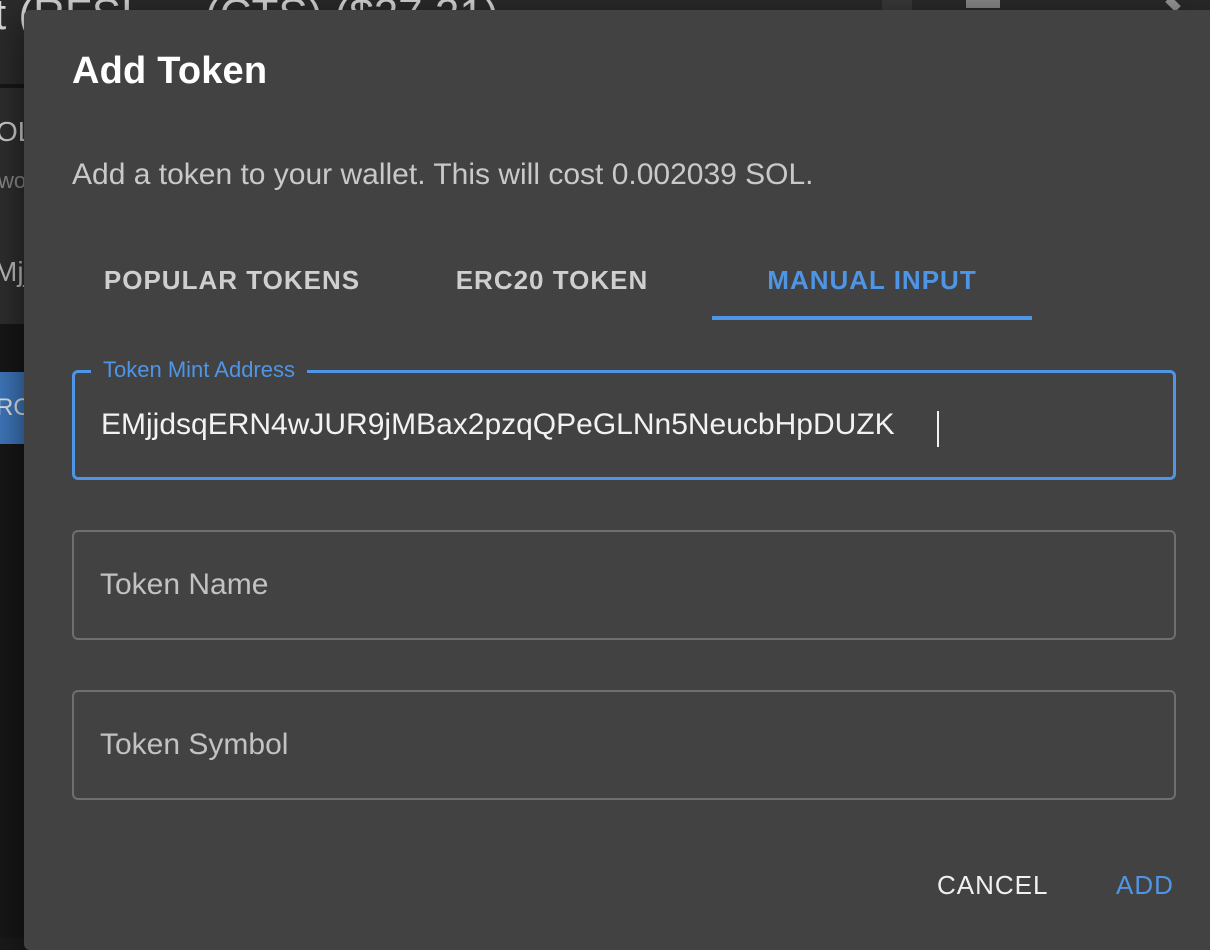  I want to click on token-name-input, so click(620, 585).